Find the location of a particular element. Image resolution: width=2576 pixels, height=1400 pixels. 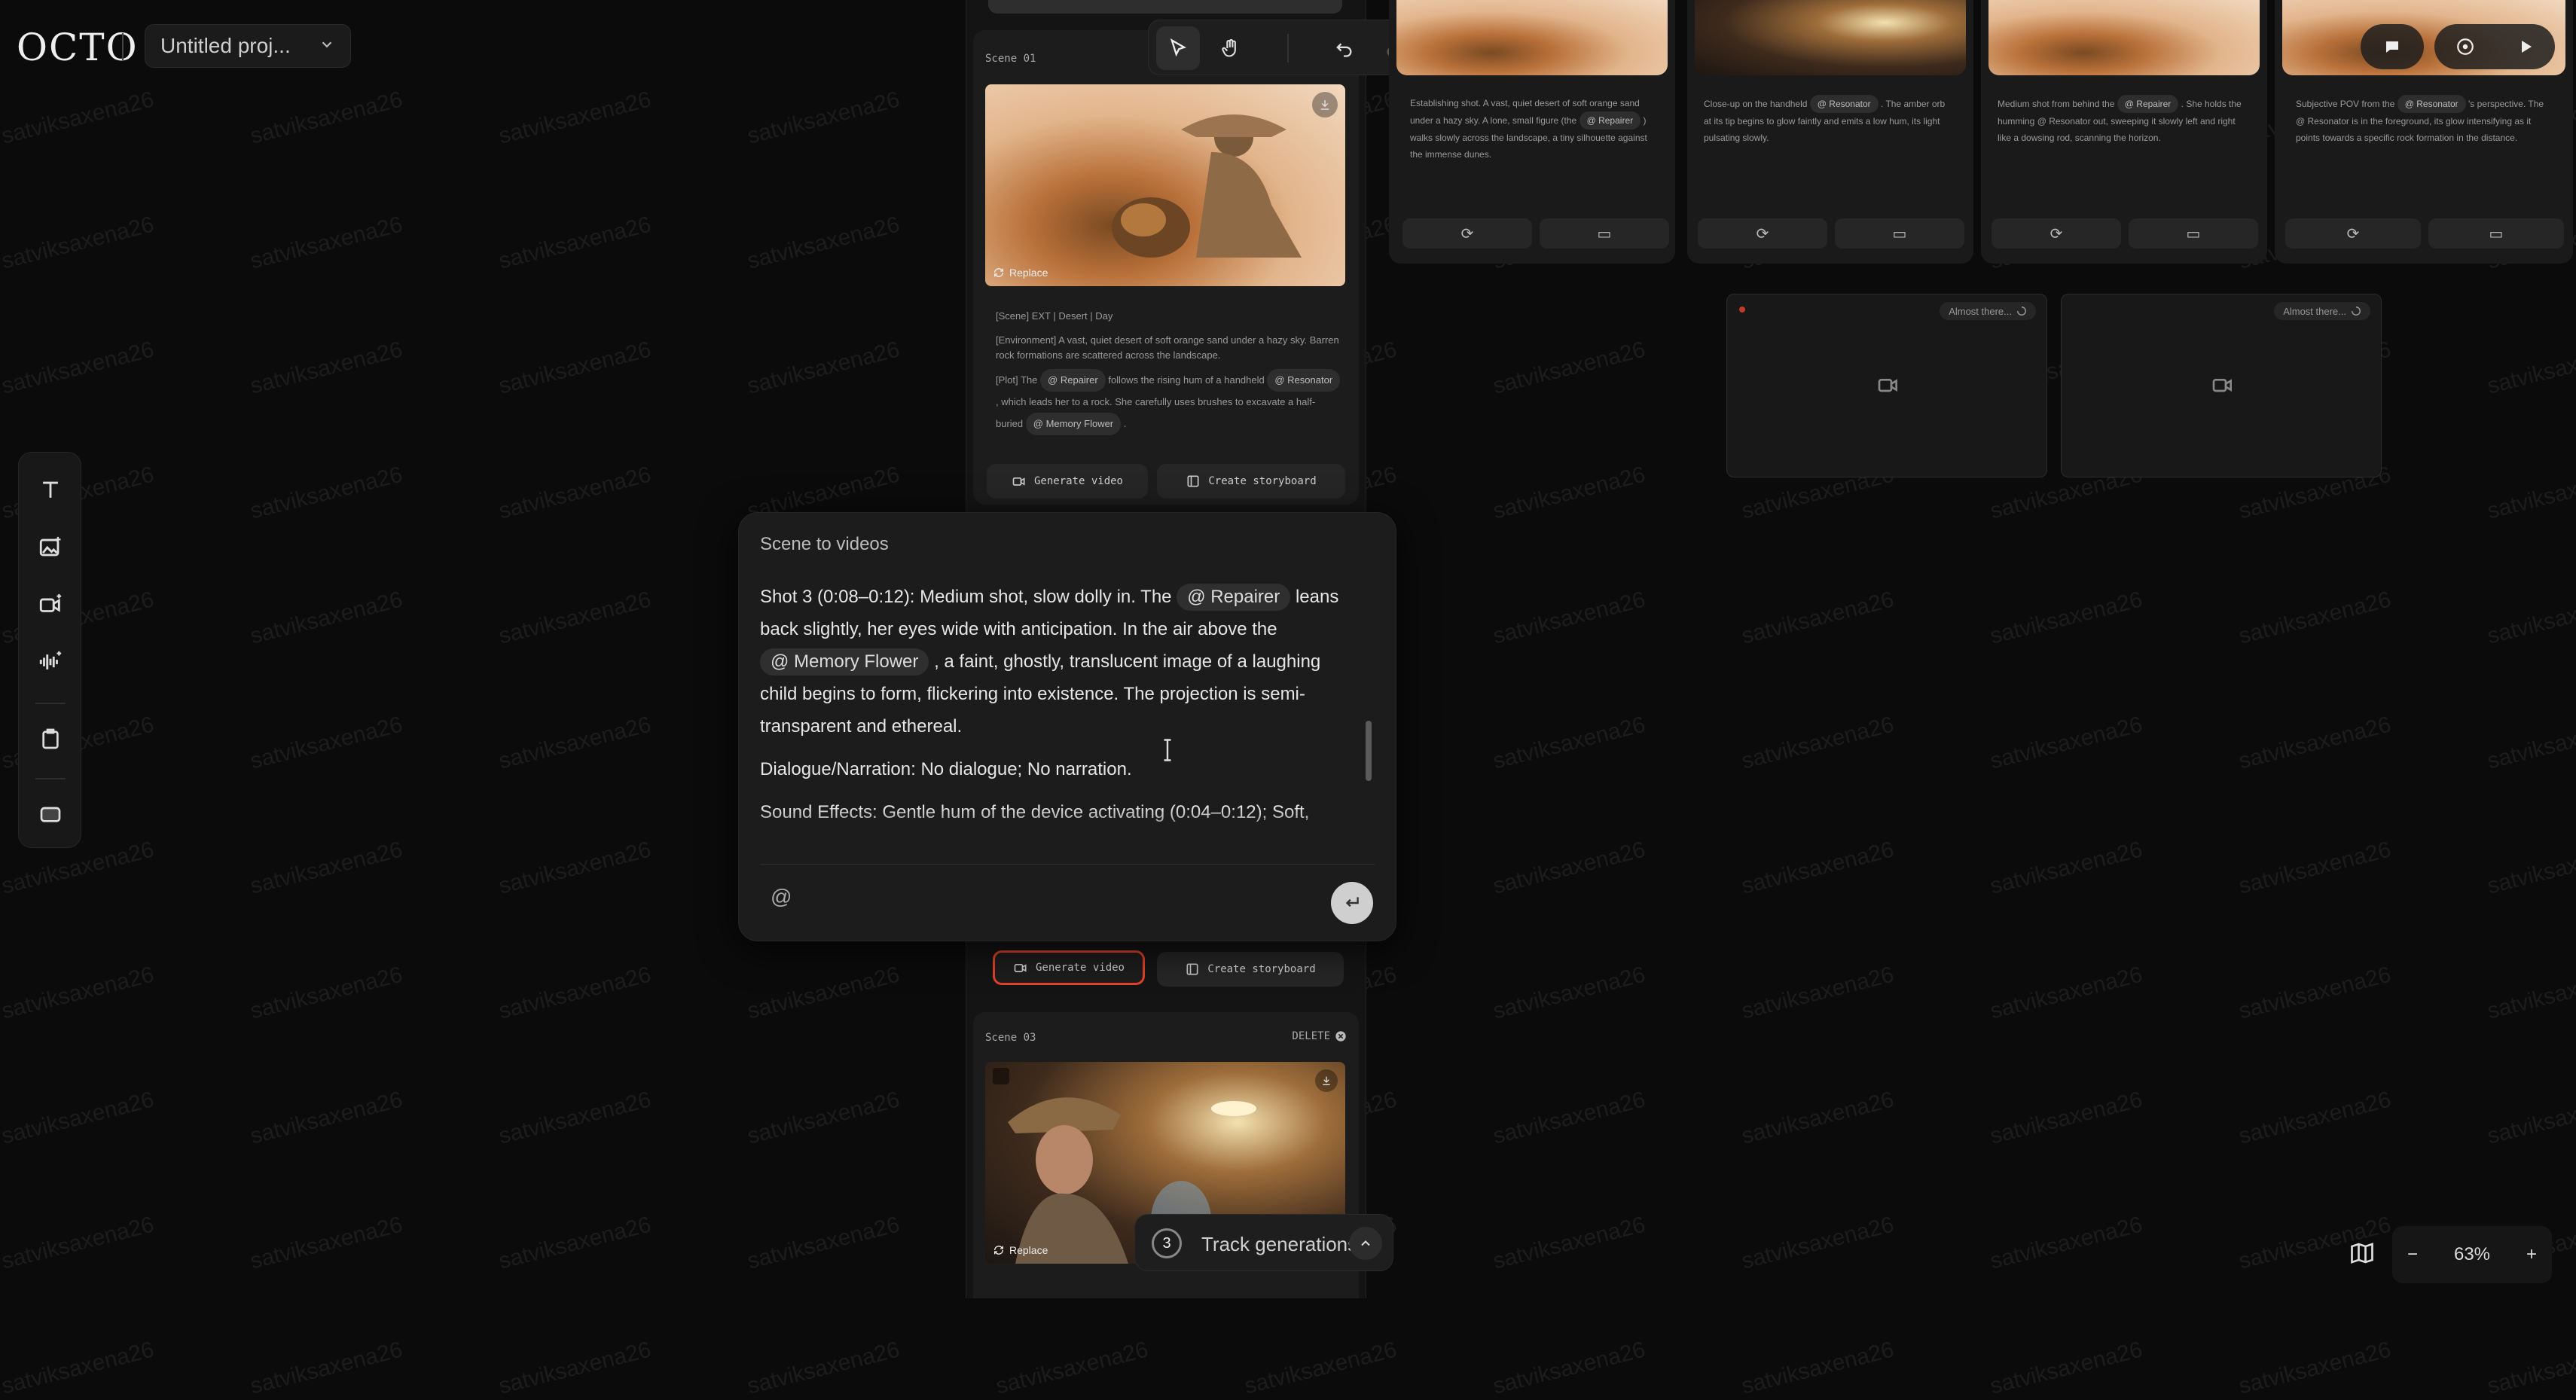

submit-icon is located at coordinates (1352, 903).